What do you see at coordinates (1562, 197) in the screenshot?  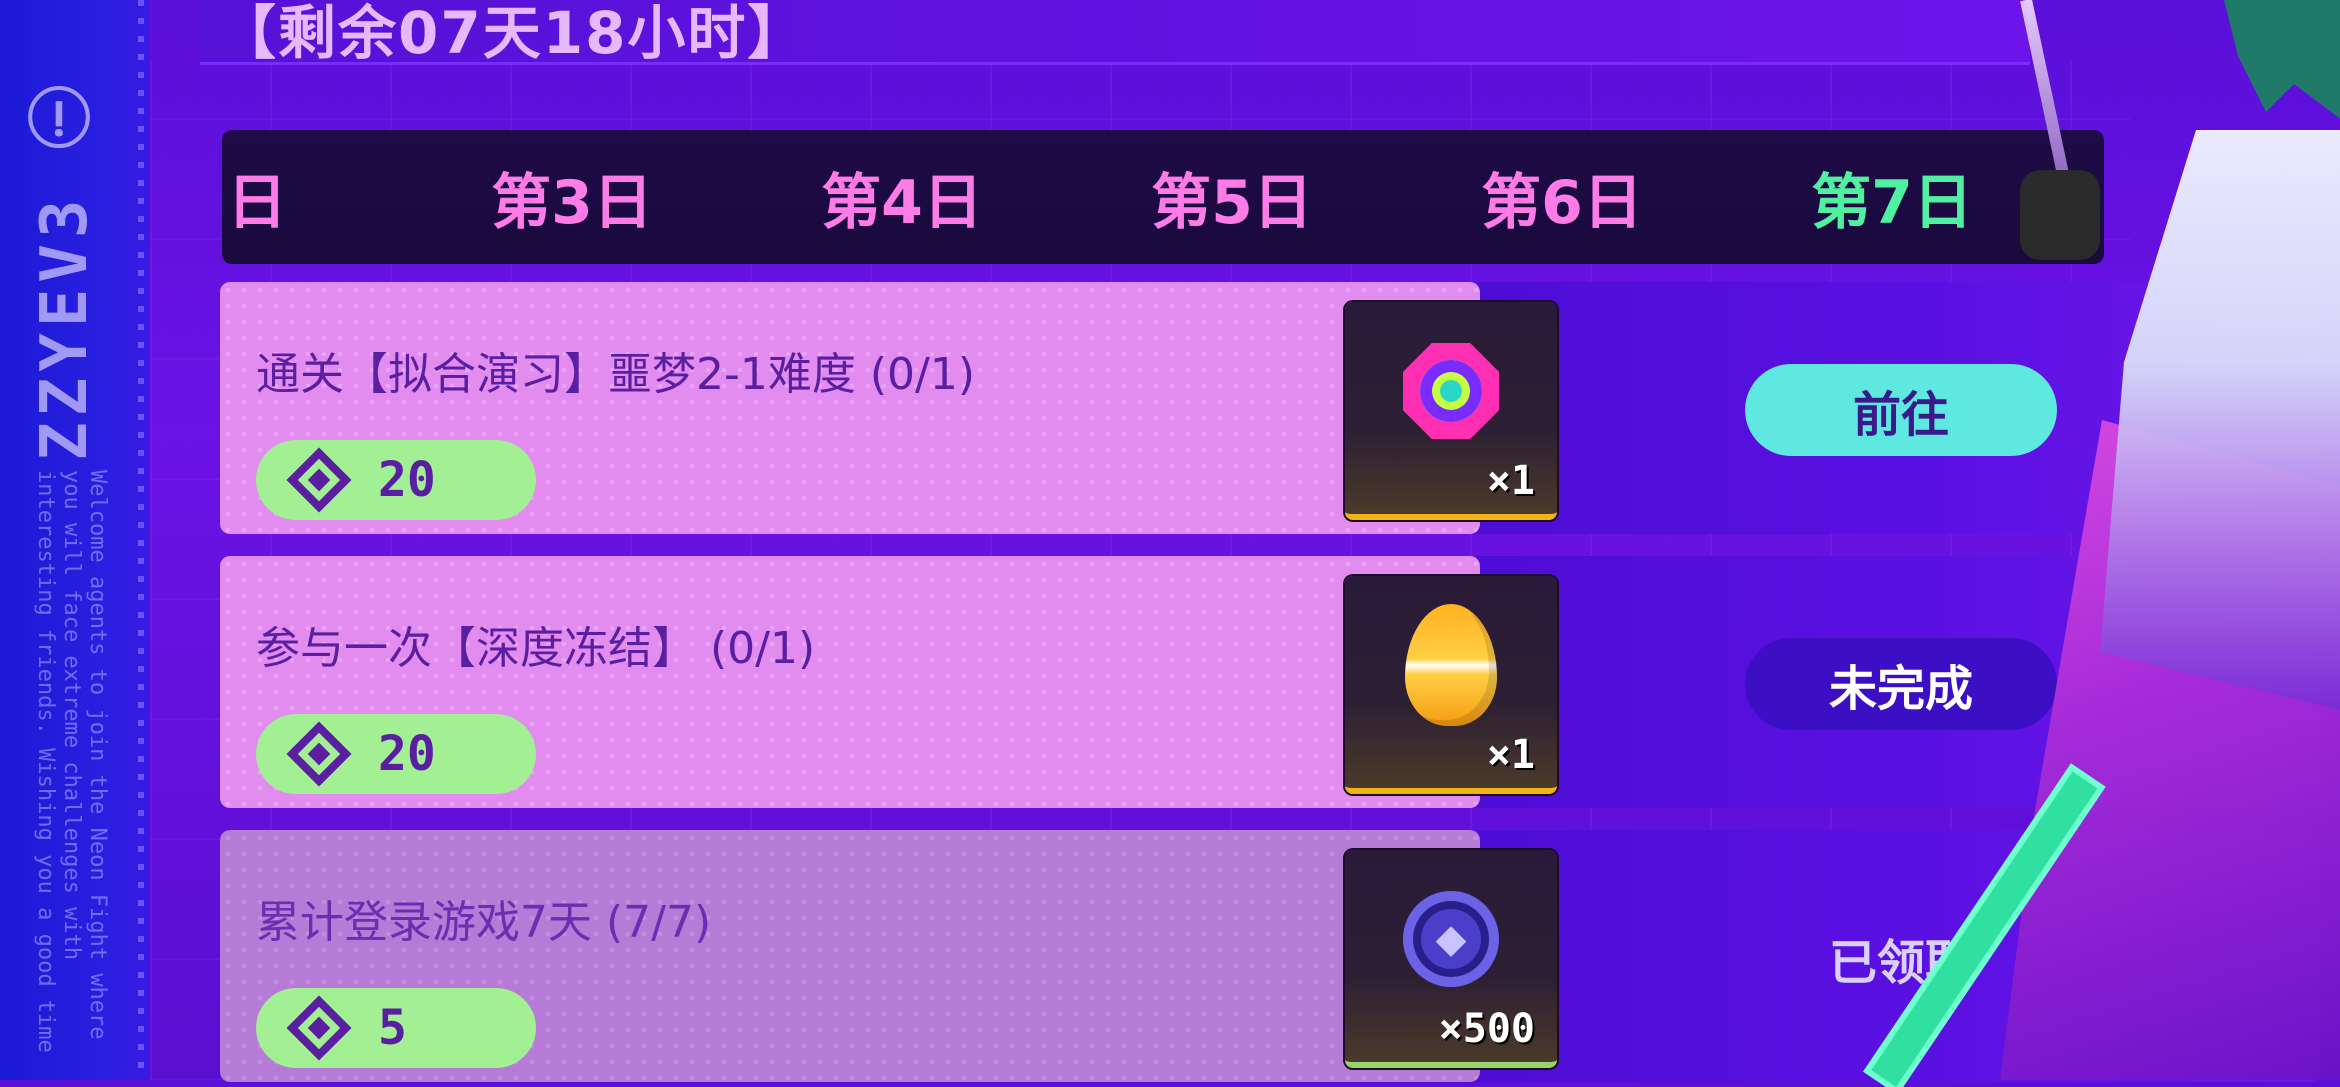 I see `tab-day-6: 第6日` at bounding box center [1562, 197].